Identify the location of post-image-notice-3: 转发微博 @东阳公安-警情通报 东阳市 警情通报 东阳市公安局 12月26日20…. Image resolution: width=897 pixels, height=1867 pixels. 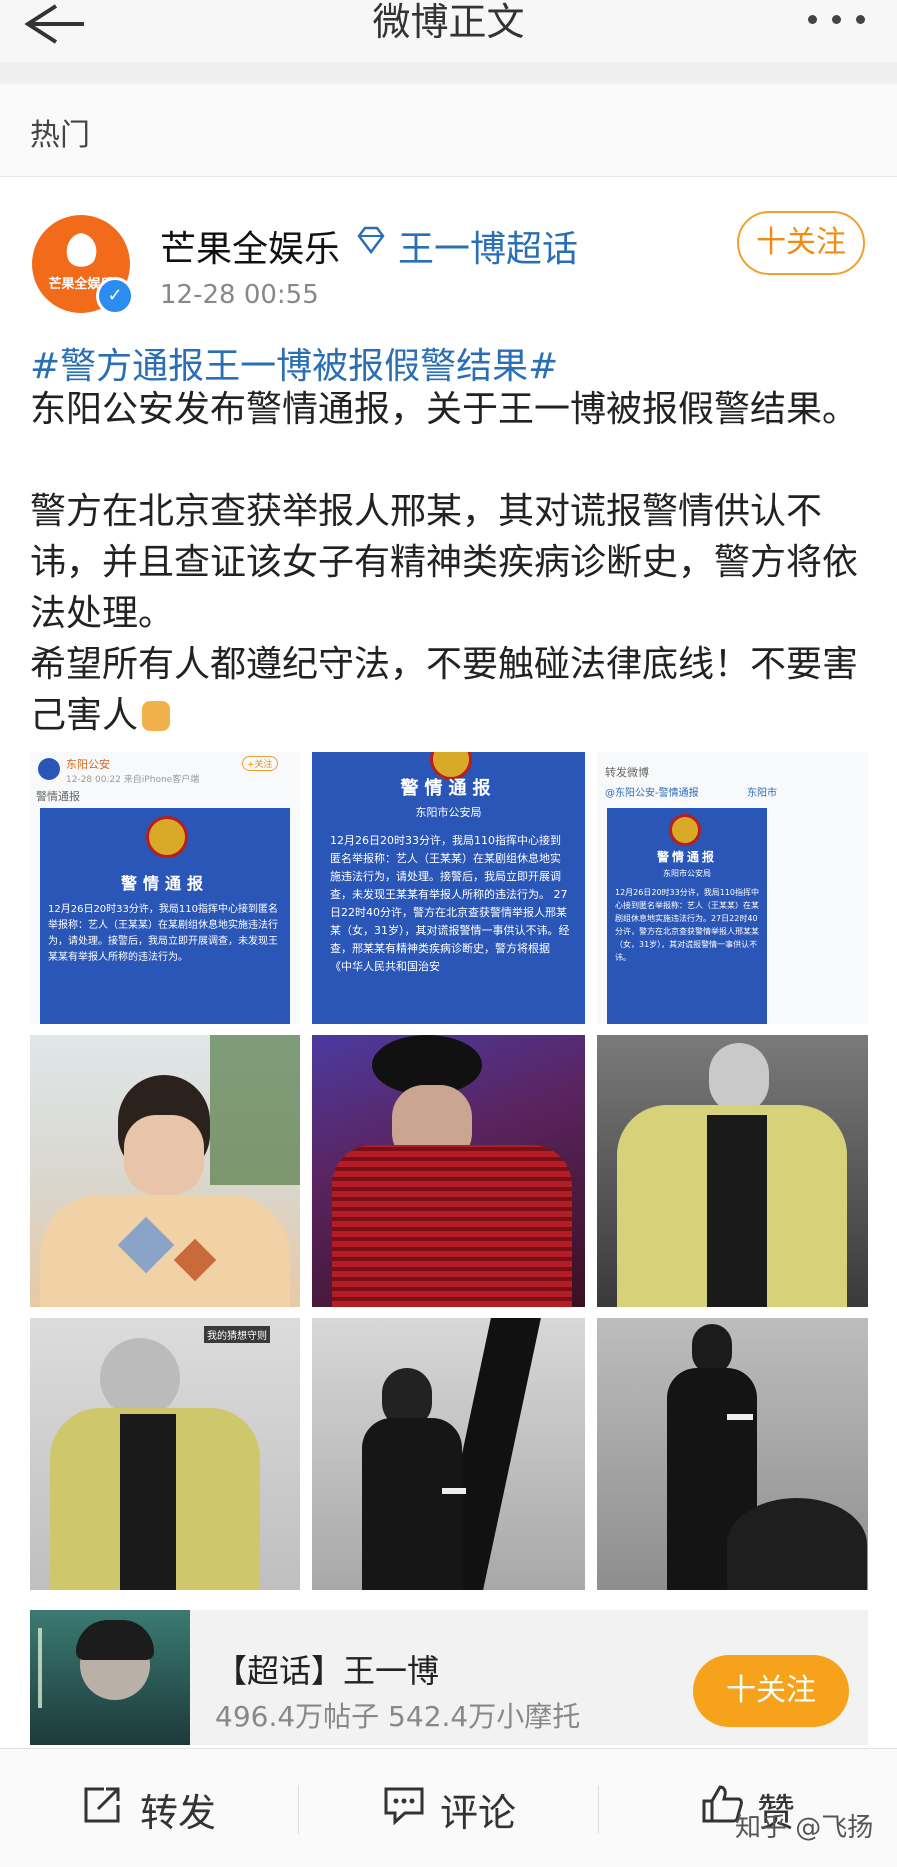
(732, 888).